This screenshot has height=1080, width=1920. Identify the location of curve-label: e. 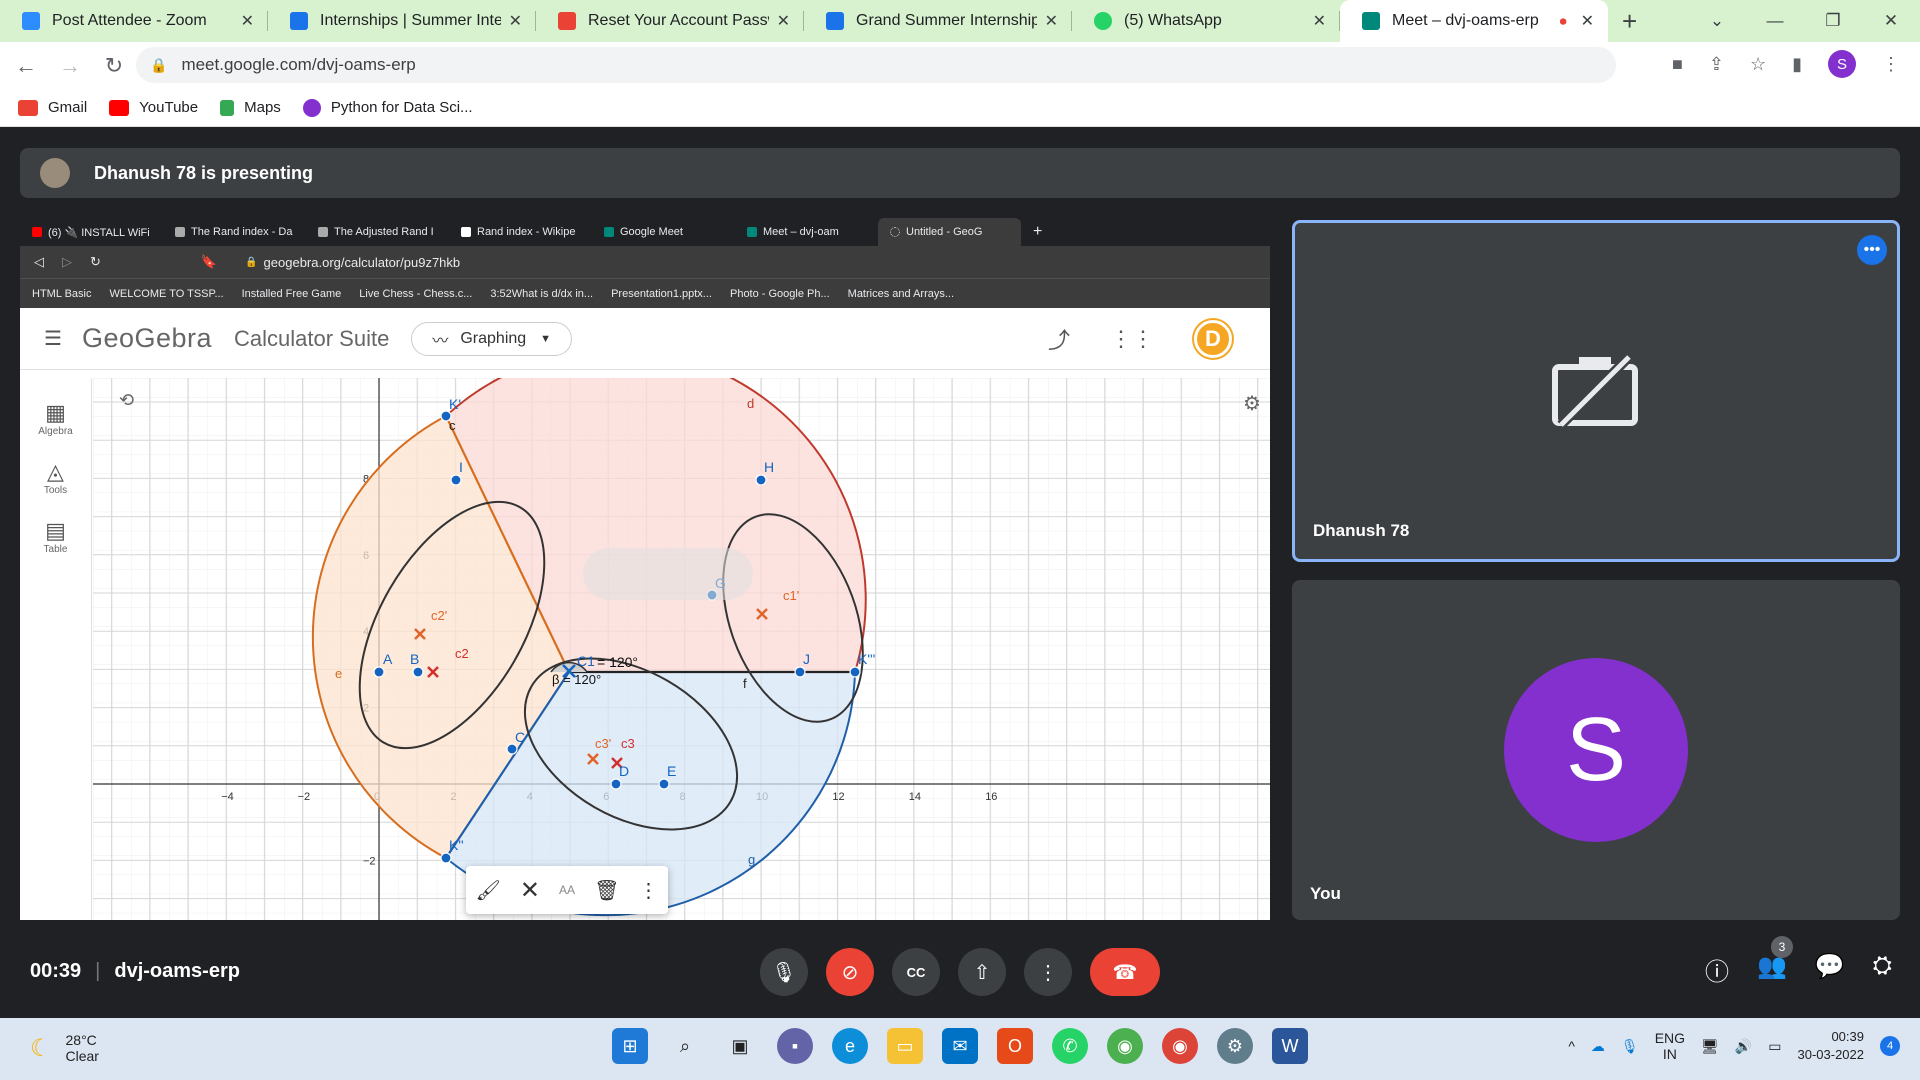
(338, 673).